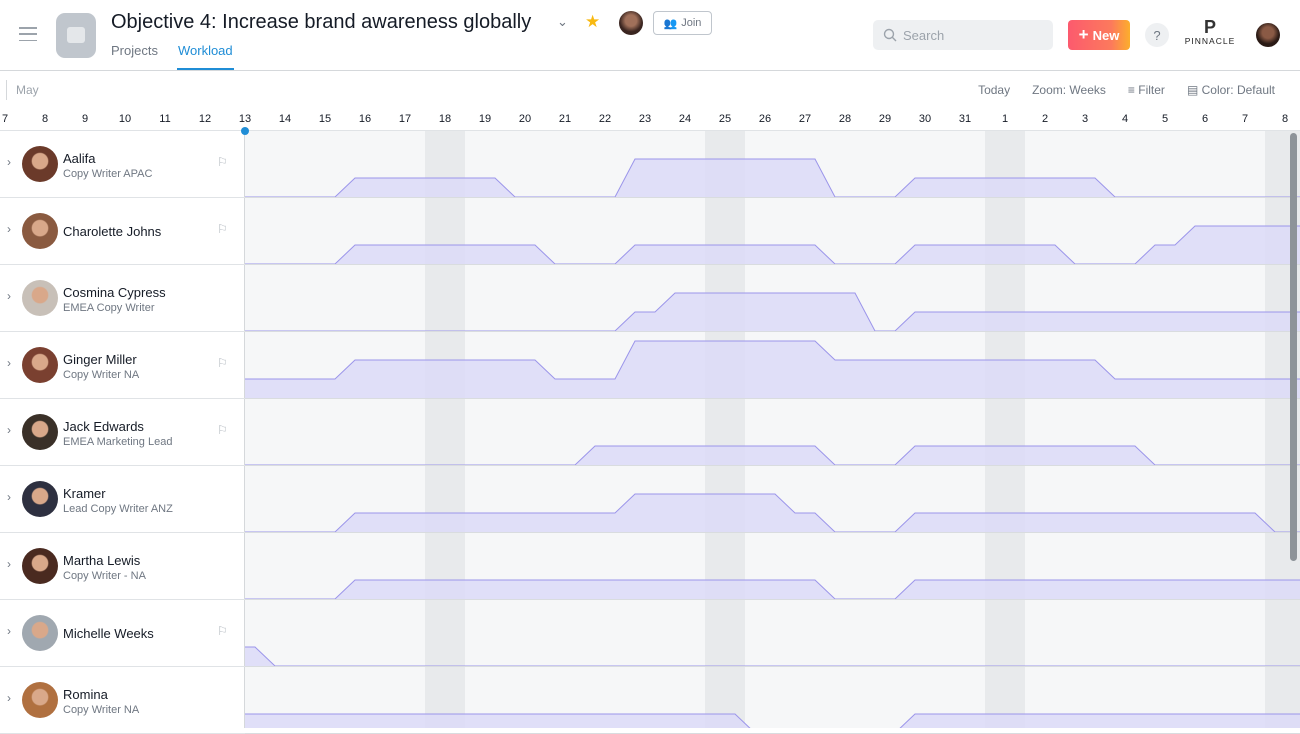 The width and height of the screenshot is (1300, 734). What do you see at coordinates (1106, 35) in the screenshot?
I see `new-label: New` at bounding box center [1106, 35].